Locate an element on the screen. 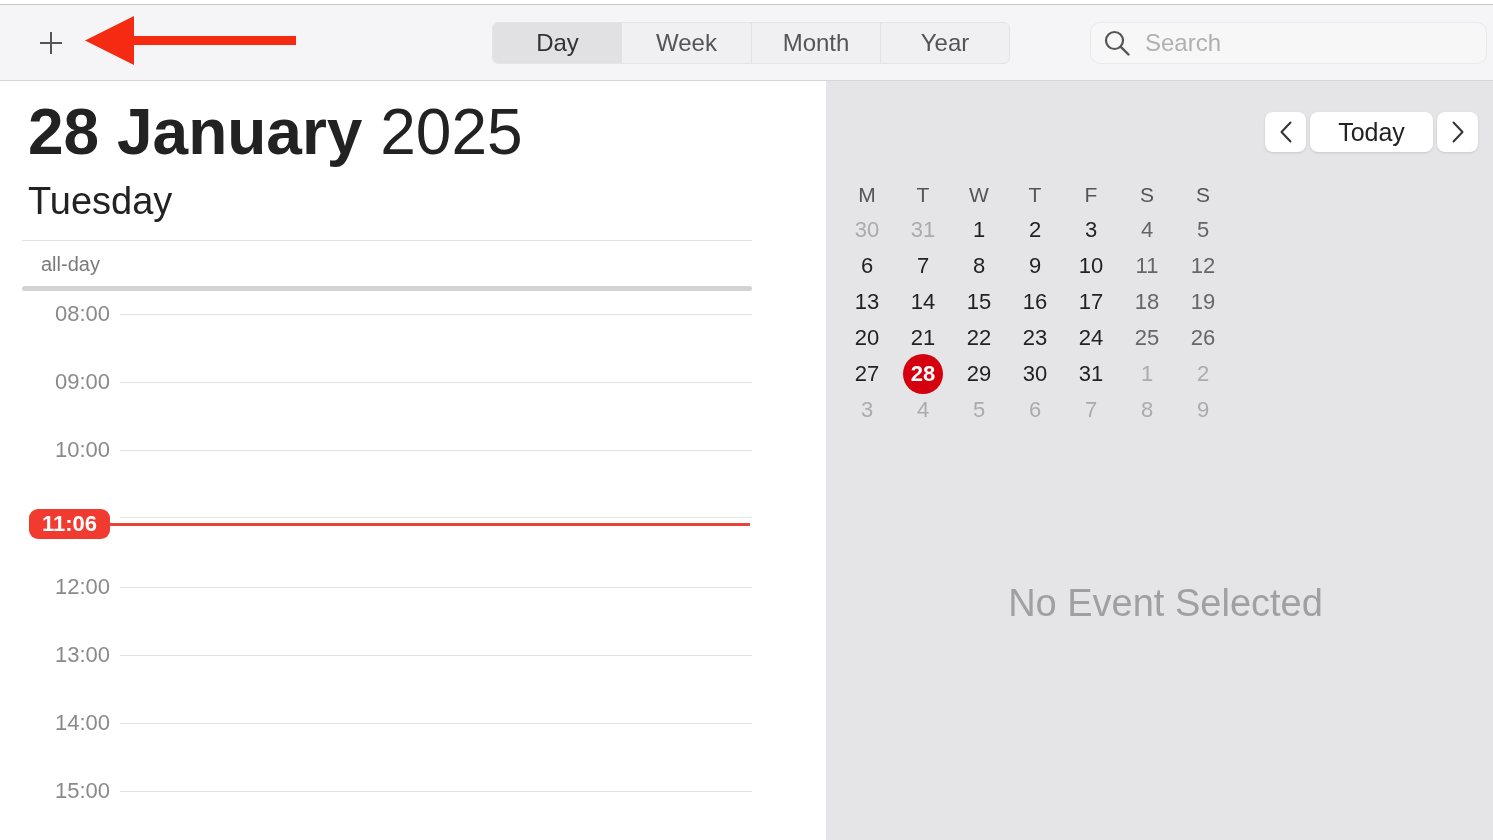 The image size is (1493, 840). view-tab: Year is located at coordinates (944, 42).